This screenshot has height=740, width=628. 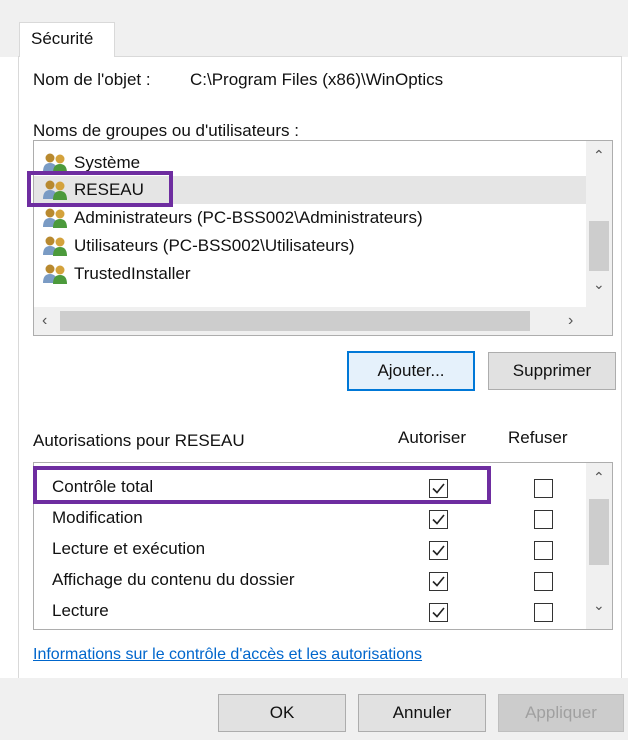 I want to click on scroll-left-icon: ‹, so click(x=44, y=321).